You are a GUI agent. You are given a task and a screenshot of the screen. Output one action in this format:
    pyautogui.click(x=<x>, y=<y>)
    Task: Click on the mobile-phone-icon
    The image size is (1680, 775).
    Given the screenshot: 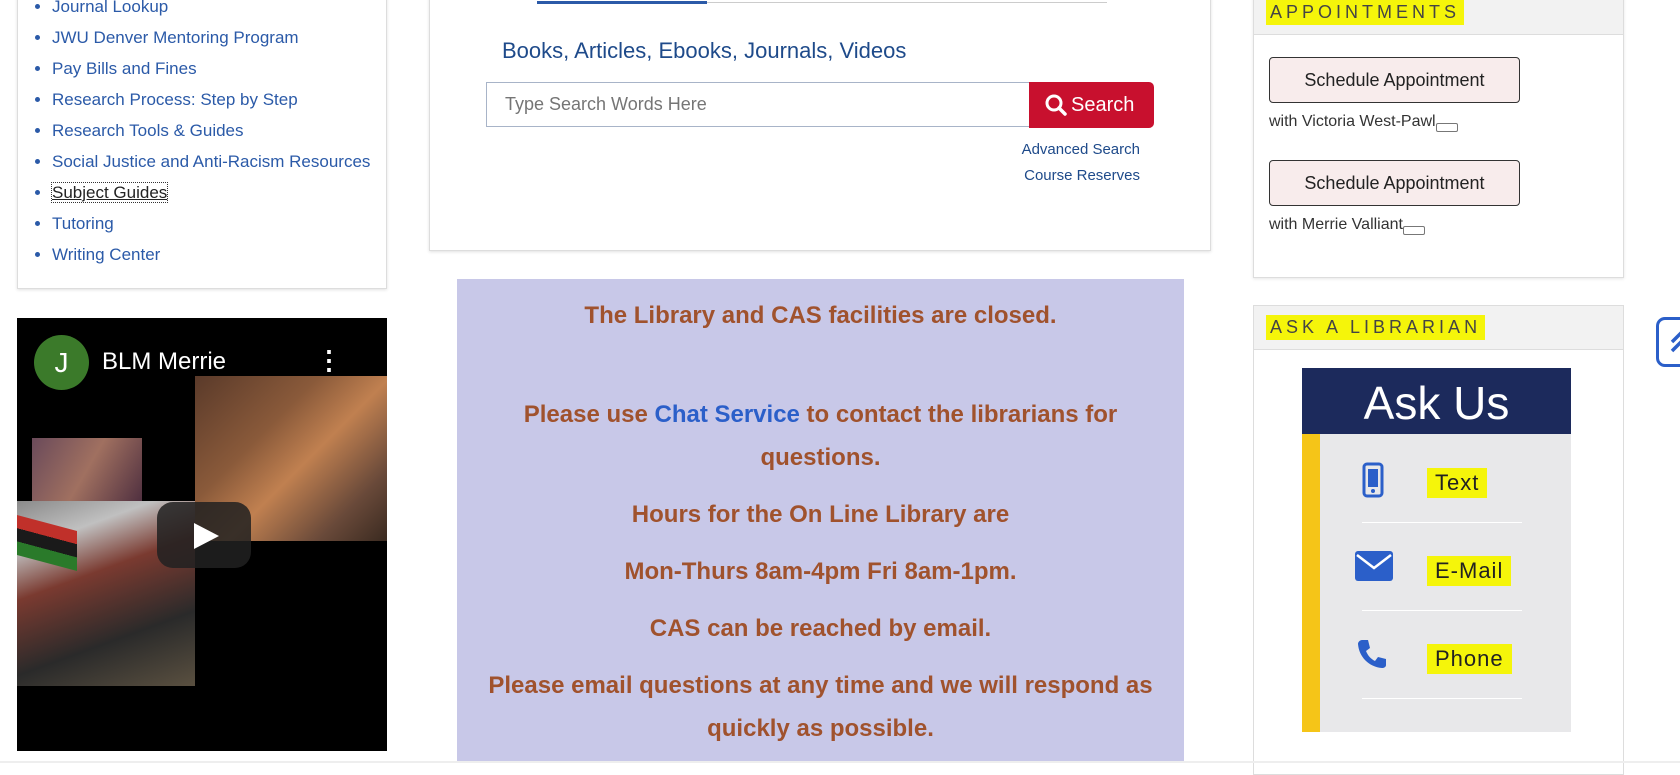 What is the action you would take?
    pyautogui.click(x=1373, y=480)
    